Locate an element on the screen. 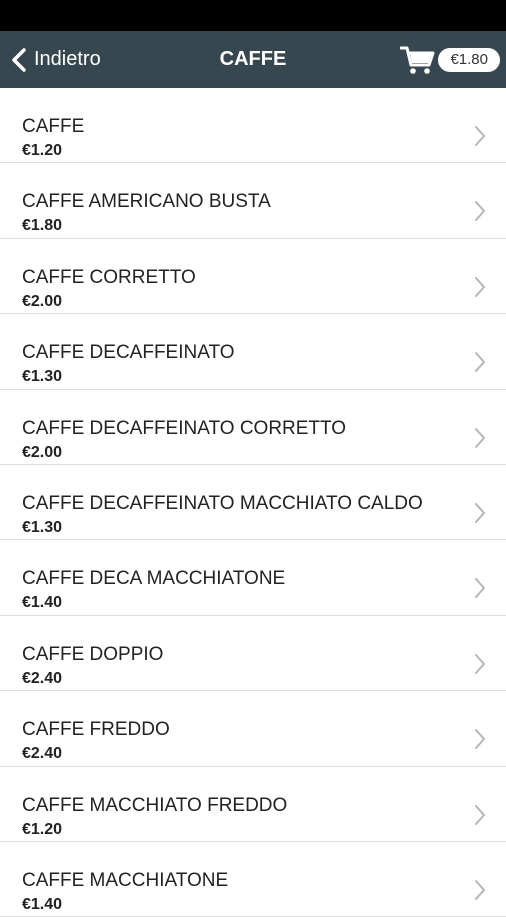  product-name: CAFFE FREDDO is located at coordinates (96, 730).